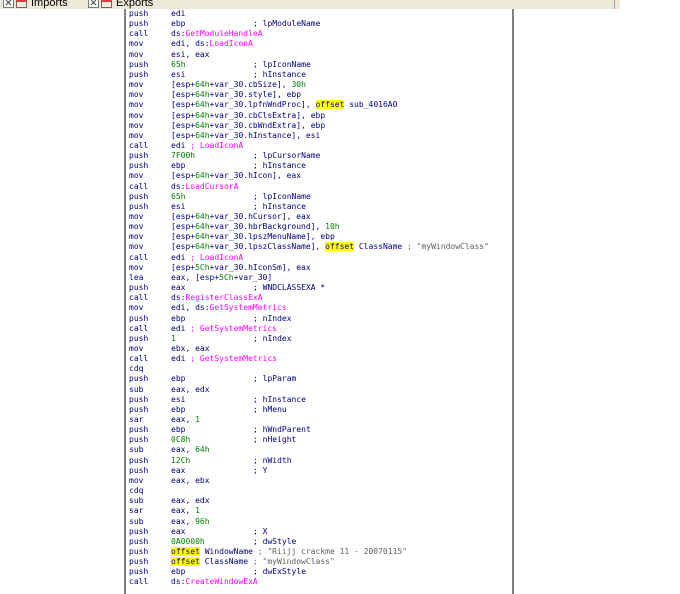 The height and width of the screenshot is (594, 680). What do you see at coordinates (136, 419) in the screenshot?
I see `mnemonic: sar` at bounding box center [136, 419].